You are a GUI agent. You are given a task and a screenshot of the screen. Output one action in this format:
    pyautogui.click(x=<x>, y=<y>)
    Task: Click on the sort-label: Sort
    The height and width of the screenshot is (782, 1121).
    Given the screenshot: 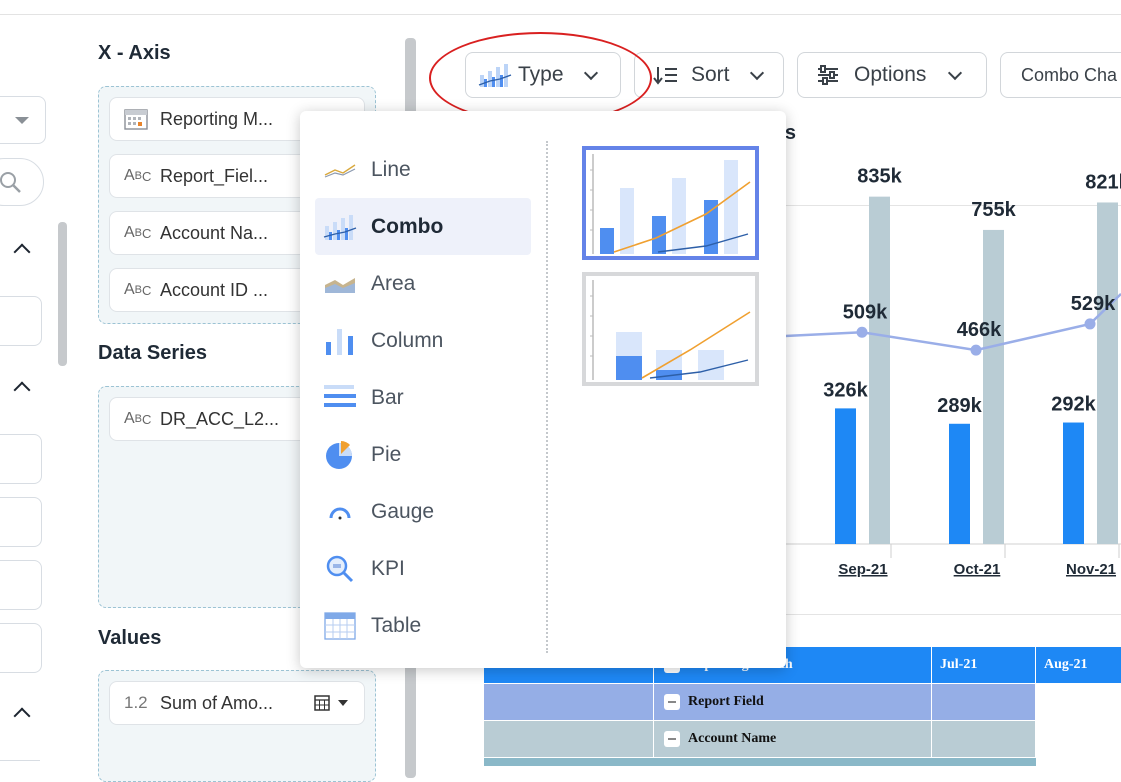 What is the action you would take?
    pyautogui.click(x=710, y=74)
    